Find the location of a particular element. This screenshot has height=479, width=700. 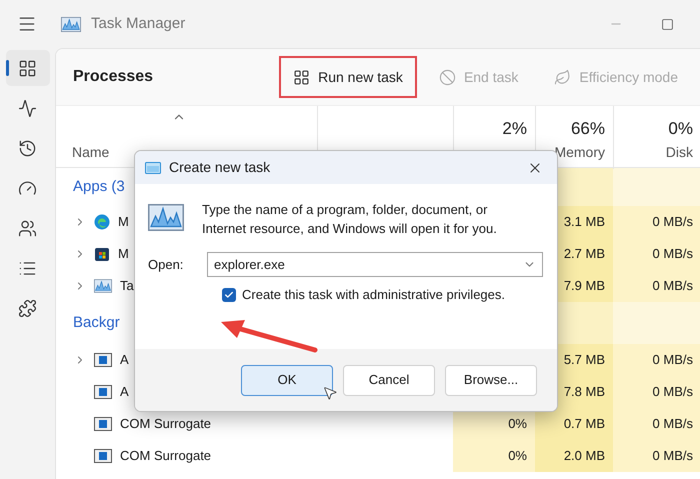

gauge-icon is located at coordinates (27, 188).